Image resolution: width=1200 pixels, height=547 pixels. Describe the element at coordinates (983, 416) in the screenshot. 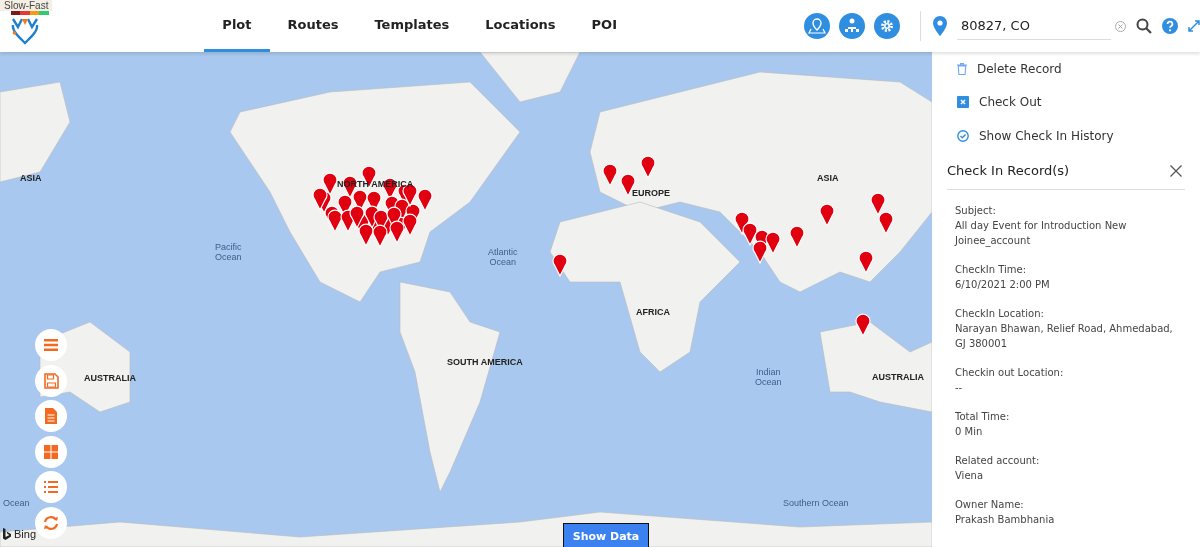

I see `field-label: Total Time:` at that location.